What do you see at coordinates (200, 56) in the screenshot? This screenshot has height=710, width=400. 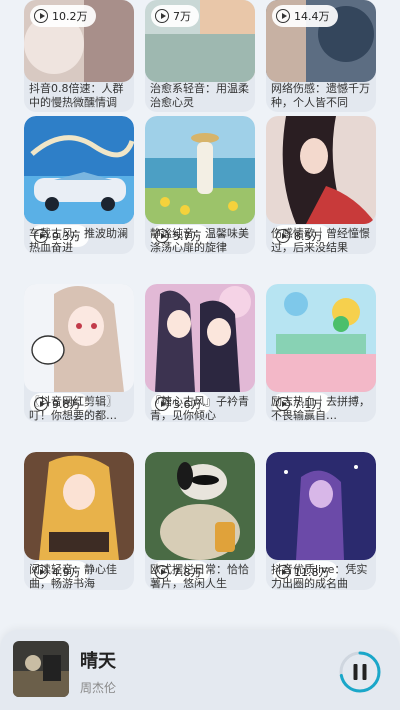 I see `playlist-card: 7万 治愈系轻音：用温柔治愈心灵` at bounding box center [200, 56].